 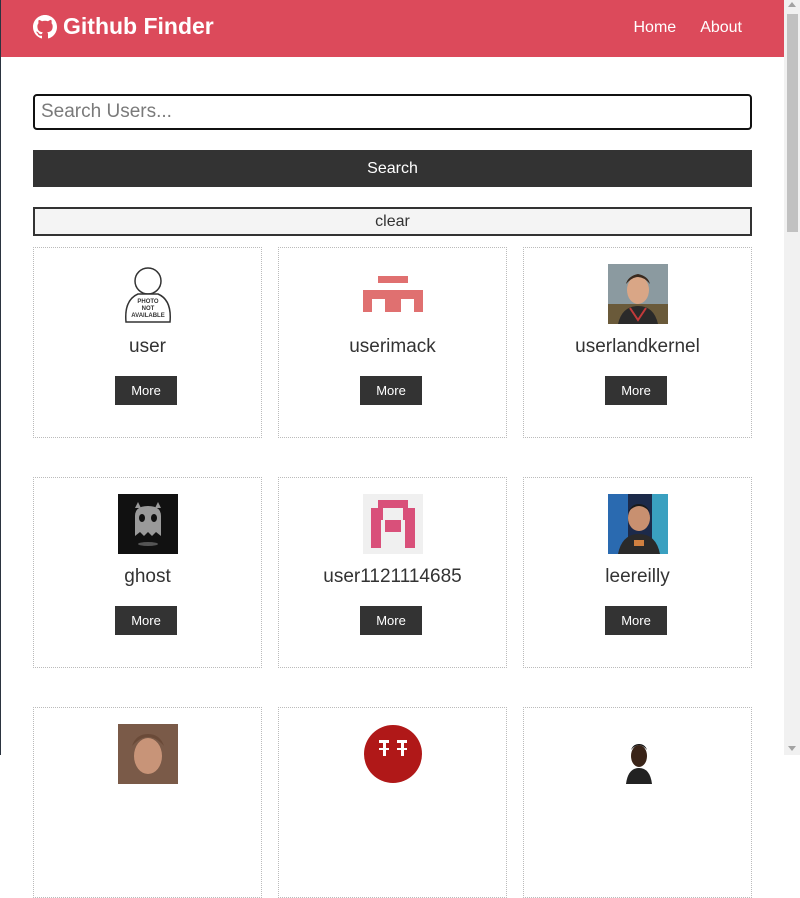 I want to click on user-card: userlandkernel More, so click(x=637, y=342).